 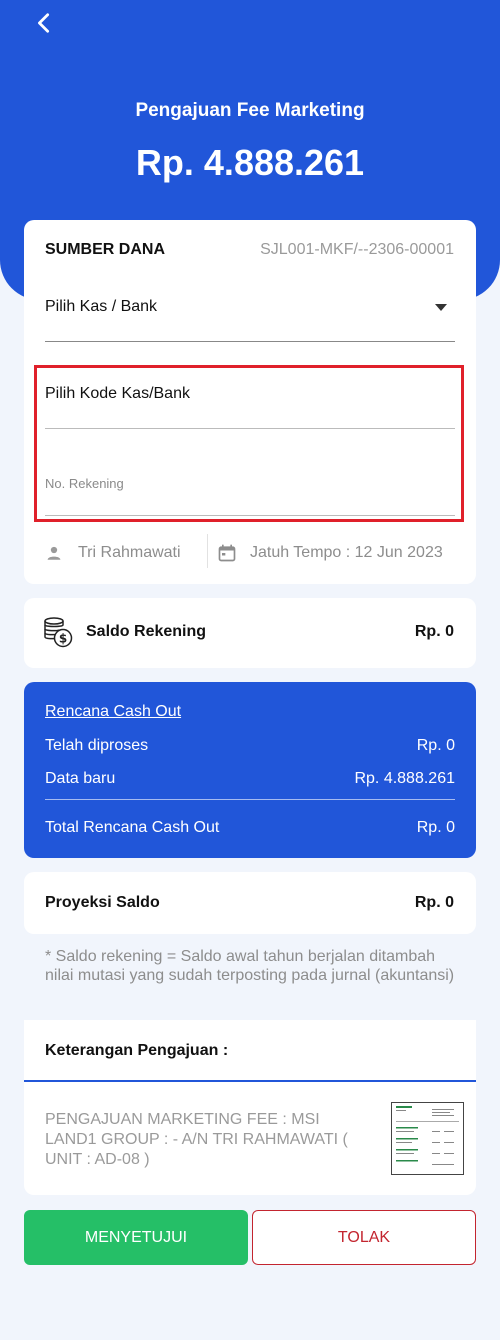 I want to click on kas-bank-select-label: Pilih Kas / Bank, so click(x=101, y=306).